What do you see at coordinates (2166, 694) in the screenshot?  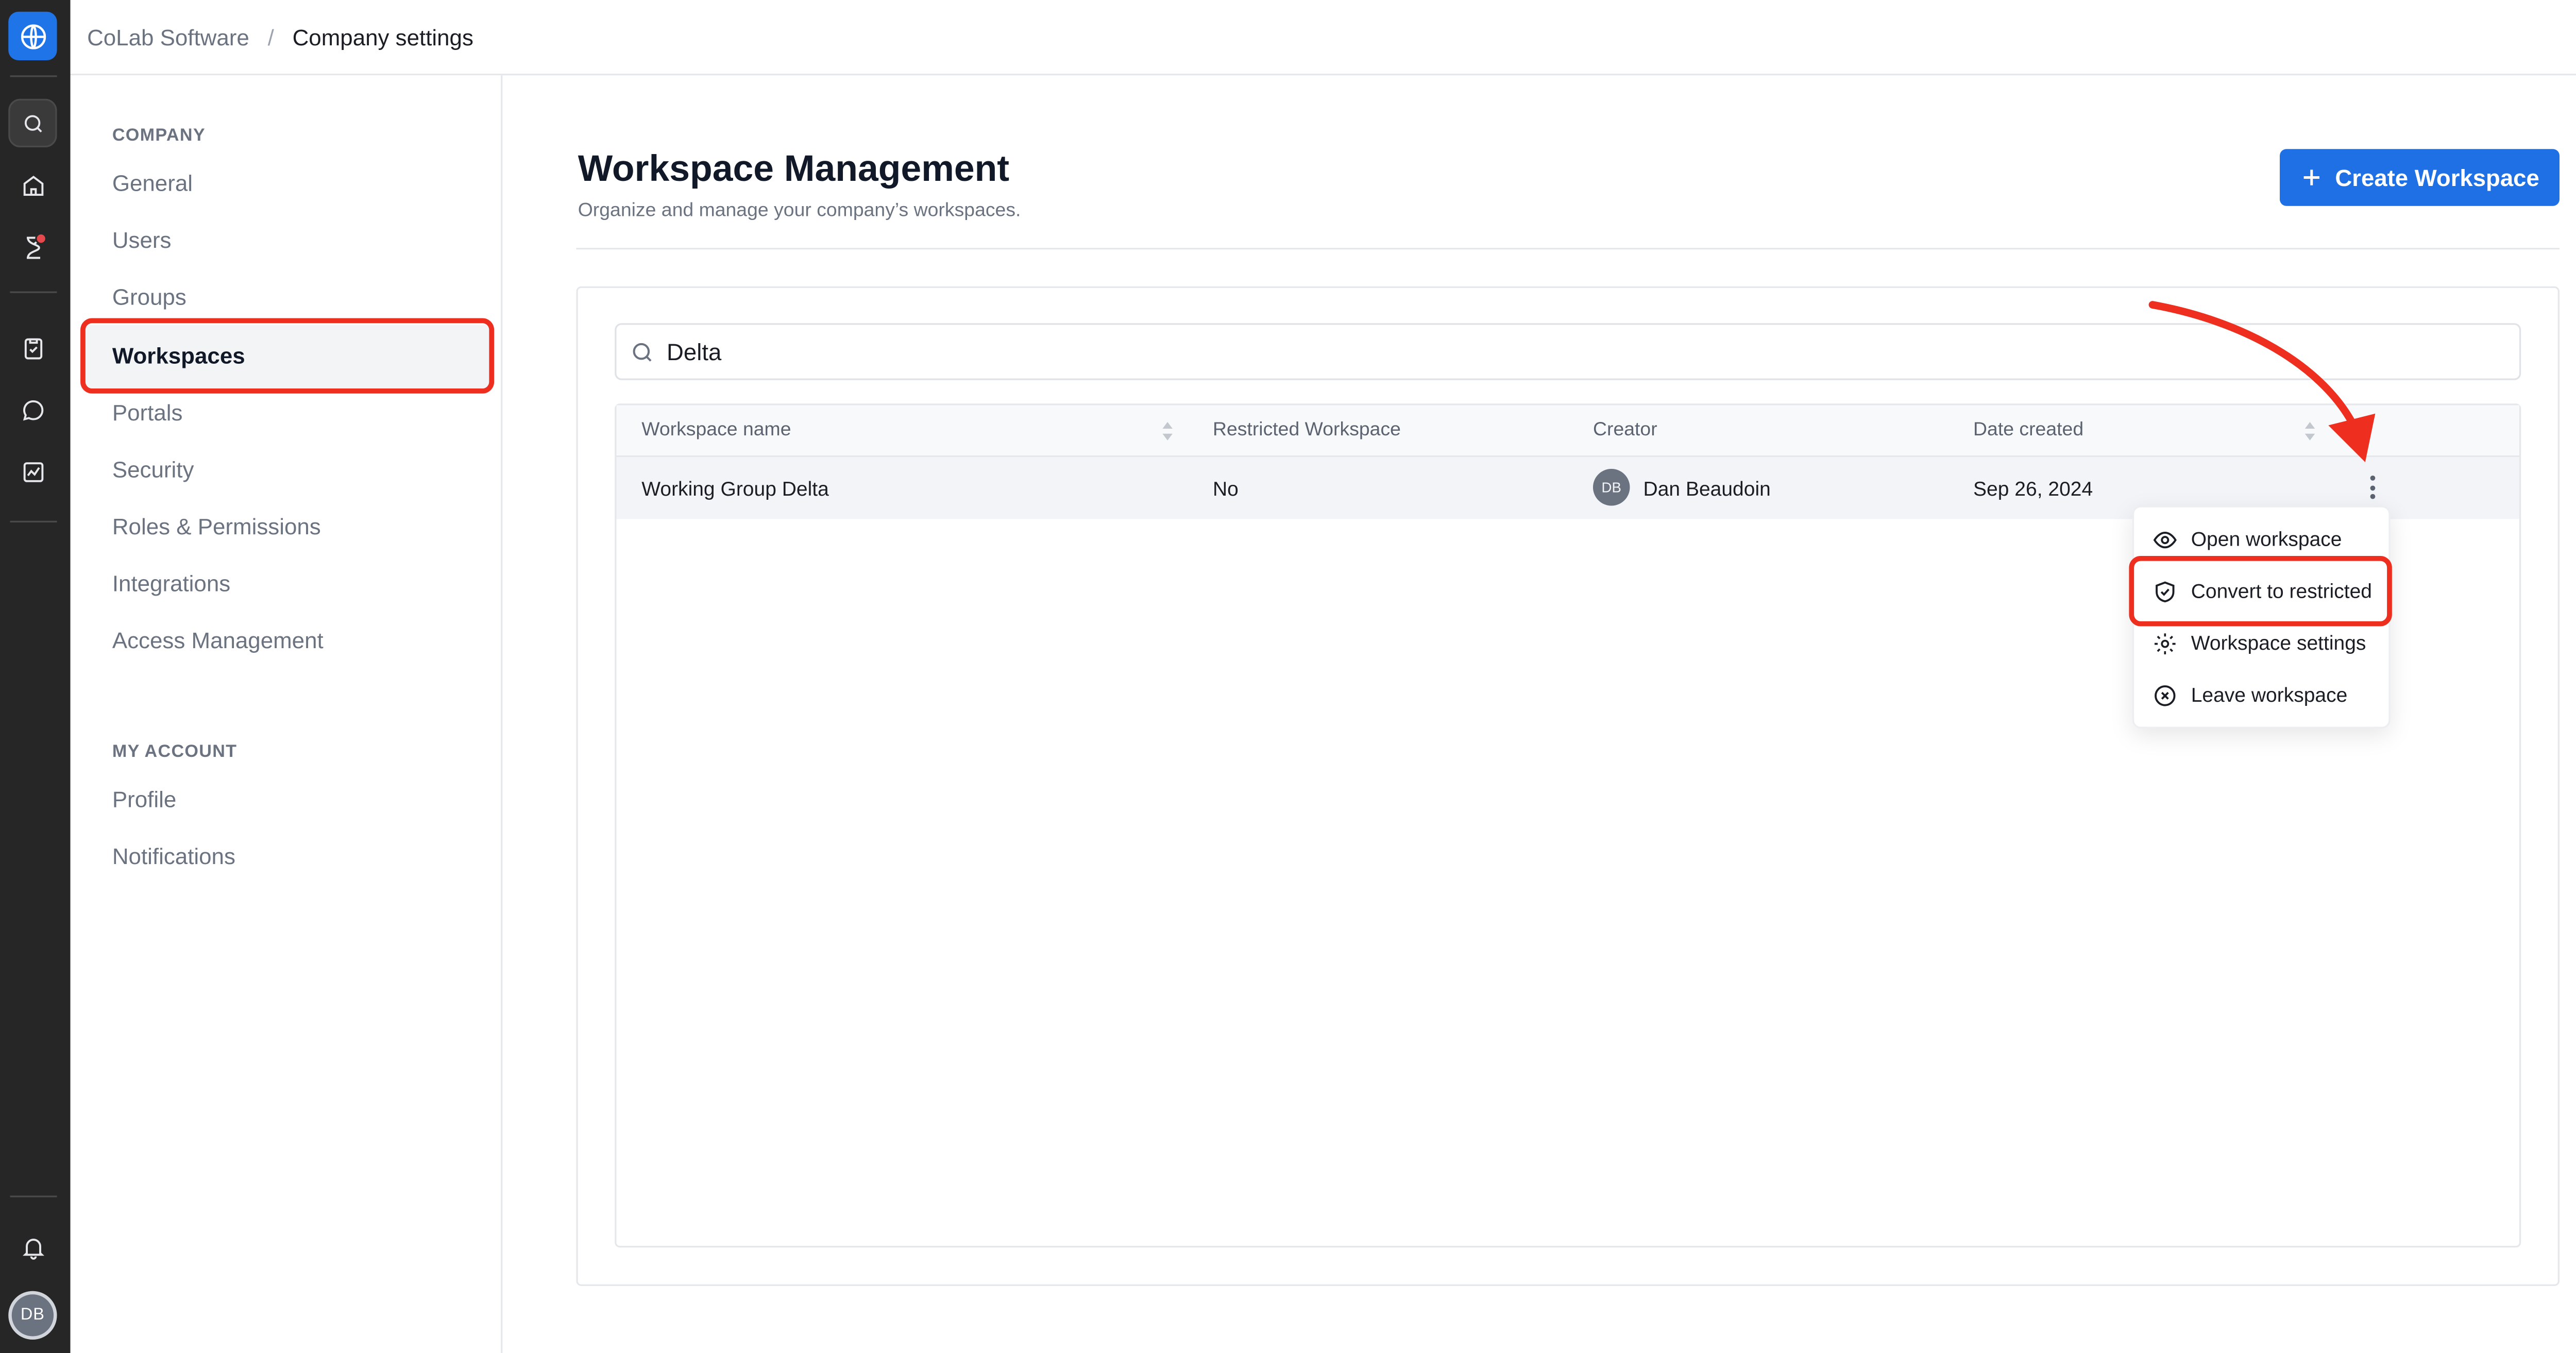 I see `x-circle-icon` at bounding box center [2166, 694].